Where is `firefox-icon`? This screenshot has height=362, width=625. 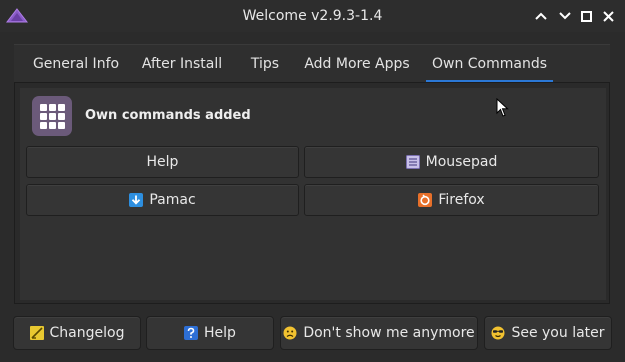
firefox-icon is located at coordinates (425, 200).